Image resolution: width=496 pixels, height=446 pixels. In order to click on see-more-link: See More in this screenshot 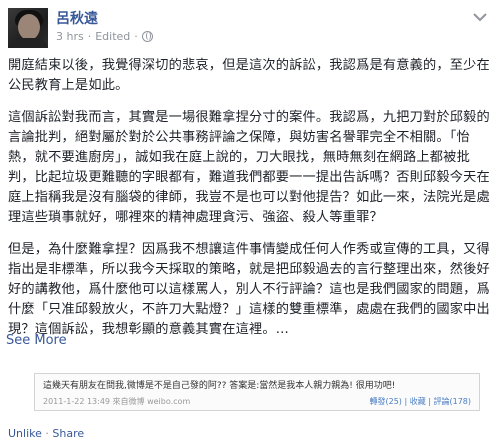, I will do `click(36, 340)`.